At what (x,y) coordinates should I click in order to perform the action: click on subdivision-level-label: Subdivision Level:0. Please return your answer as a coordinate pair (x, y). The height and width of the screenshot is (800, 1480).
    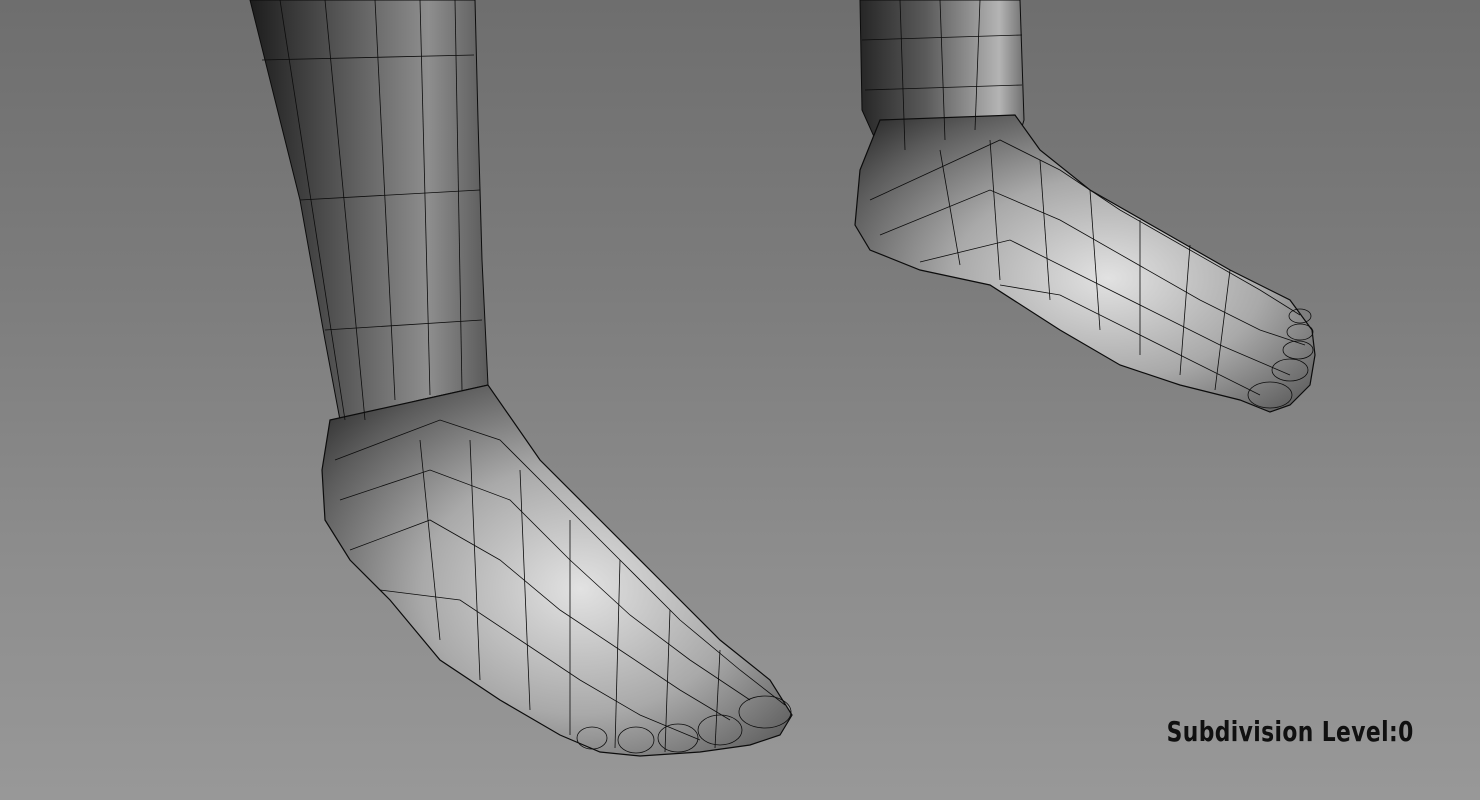
    Looking at the image, I should click on (1290, 731).